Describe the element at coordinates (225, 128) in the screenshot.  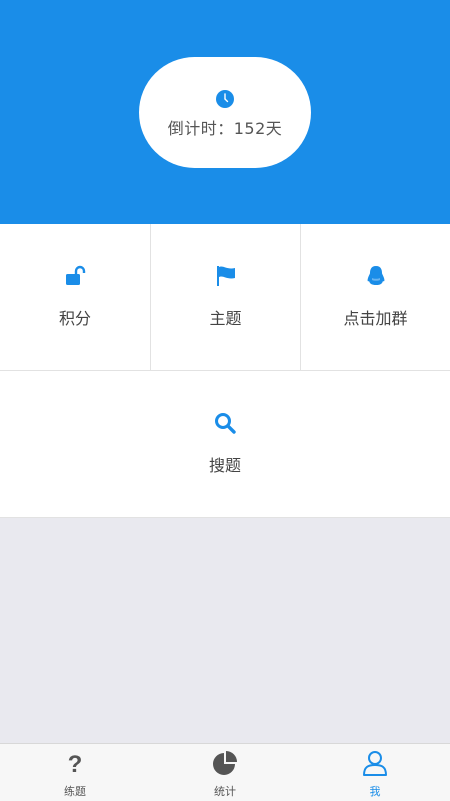
I see `countdown-text: 倒计时：152天` at that location.